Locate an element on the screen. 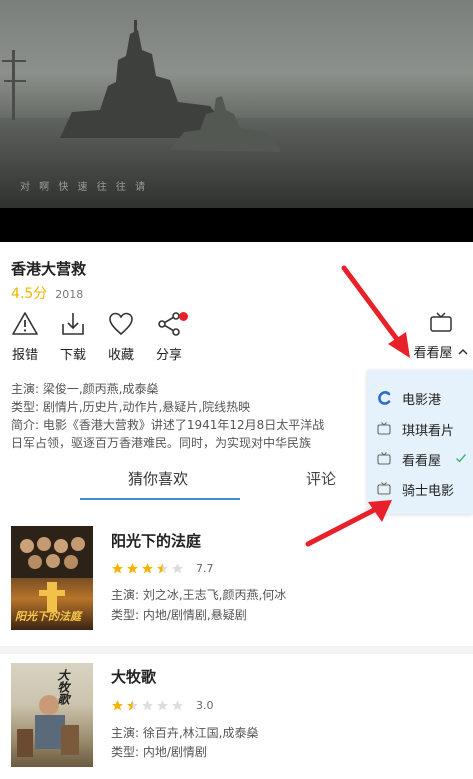  source-selected-row: 看看屋 is located at coordinates (440, 351).